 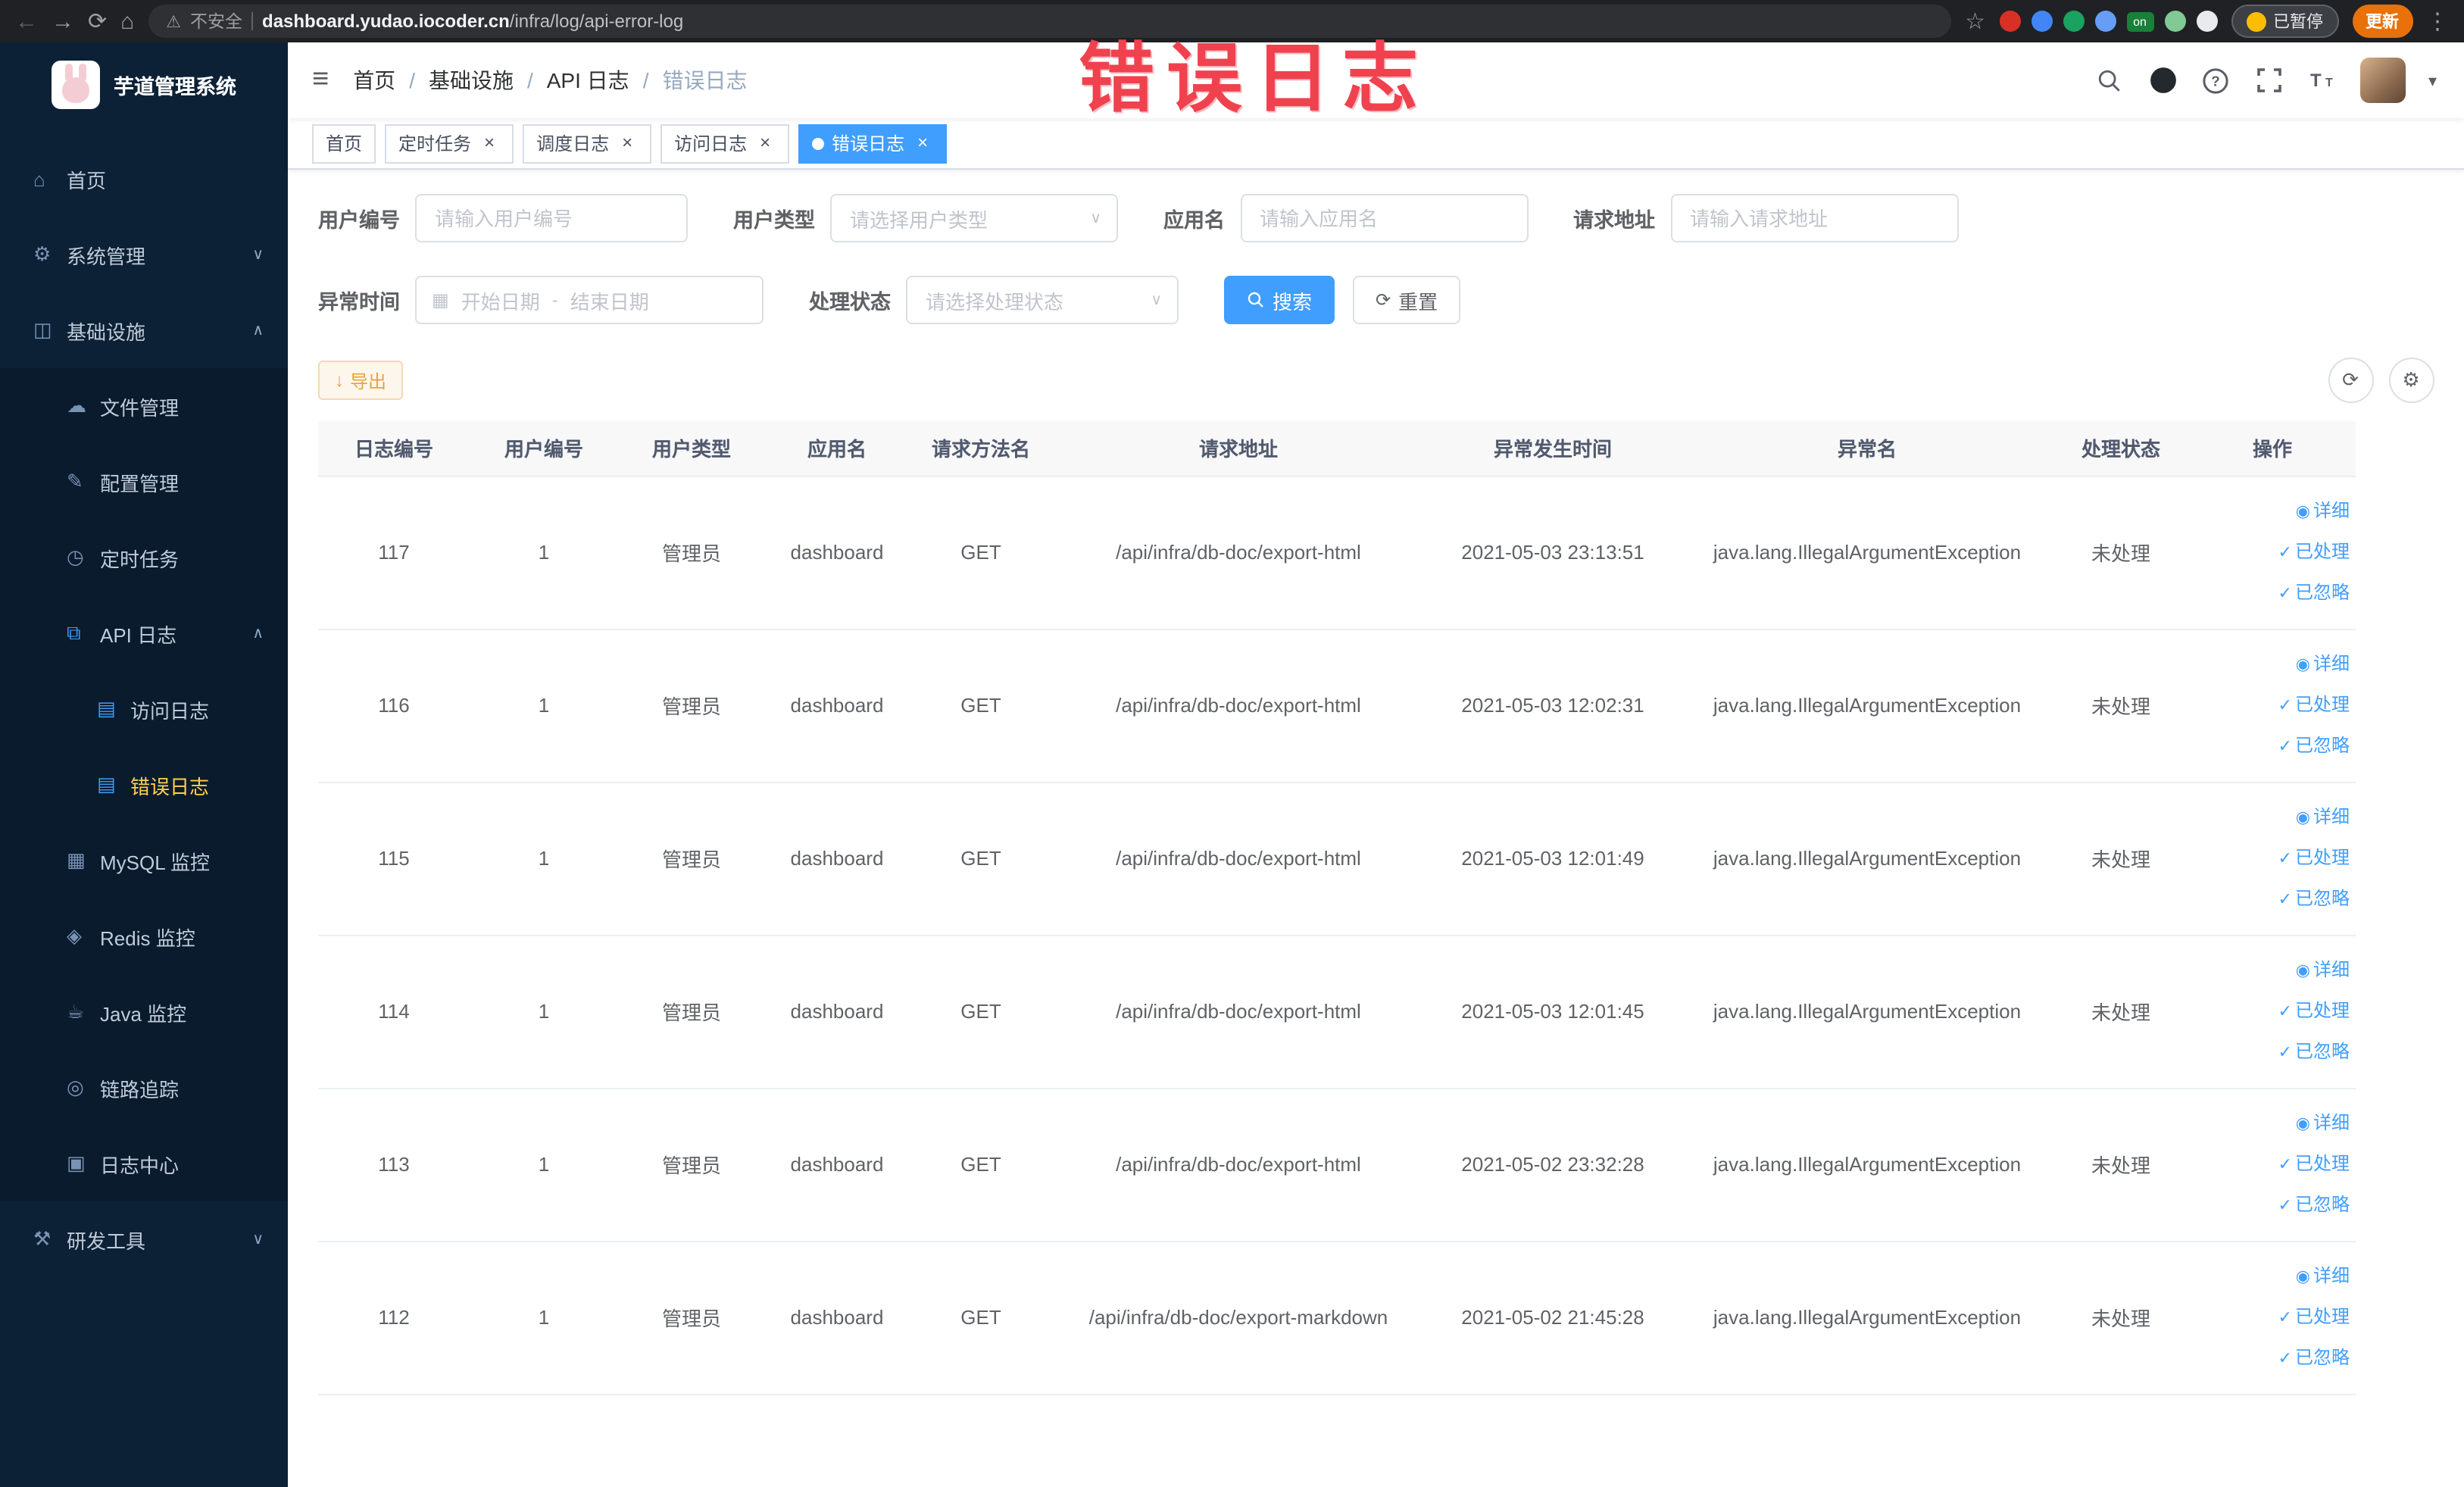 I want to click on user-type-placeholder: 请选择用户类型, so click(x=919, y=219).